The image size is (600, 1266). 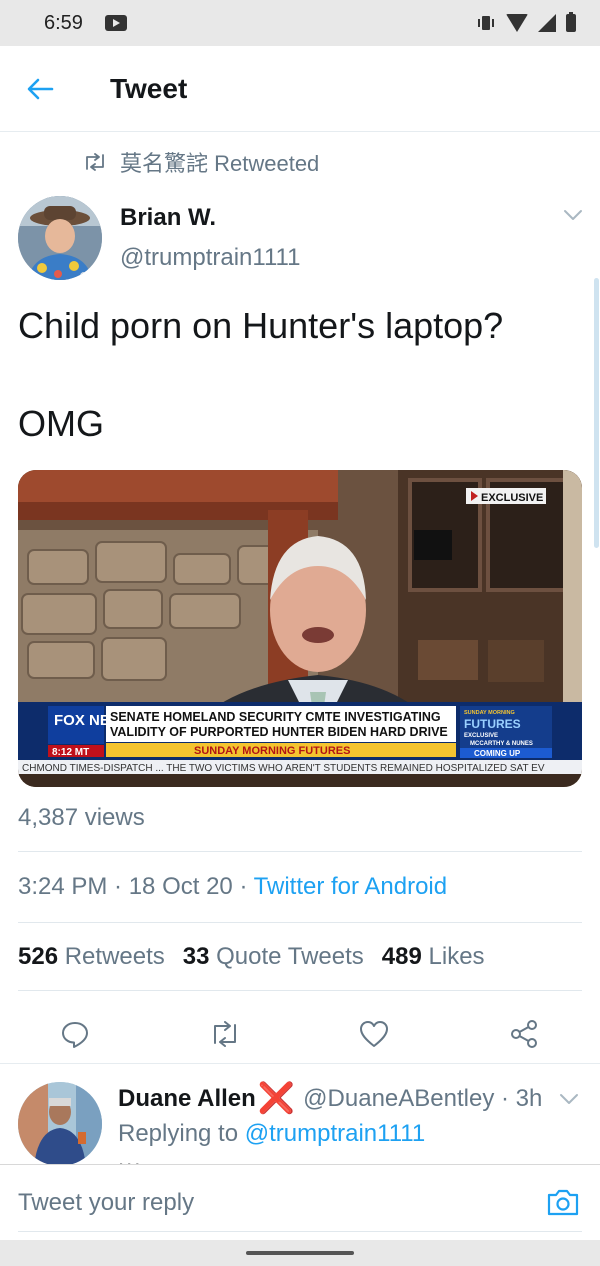 I want to click on replying-to-prefix: Replying to, so click(x=181, y=1133).